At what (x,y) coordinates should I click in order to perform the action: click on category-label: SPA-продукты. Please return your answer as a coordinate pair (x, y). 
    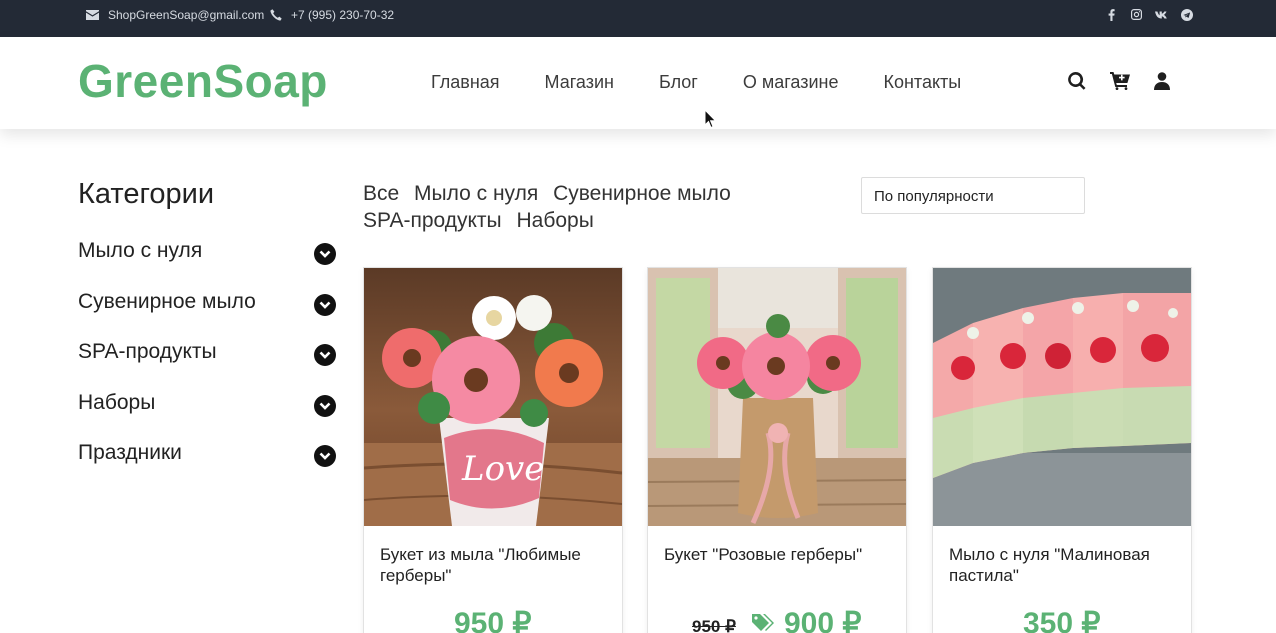
    Looking at the image, I should click on (147, 351).